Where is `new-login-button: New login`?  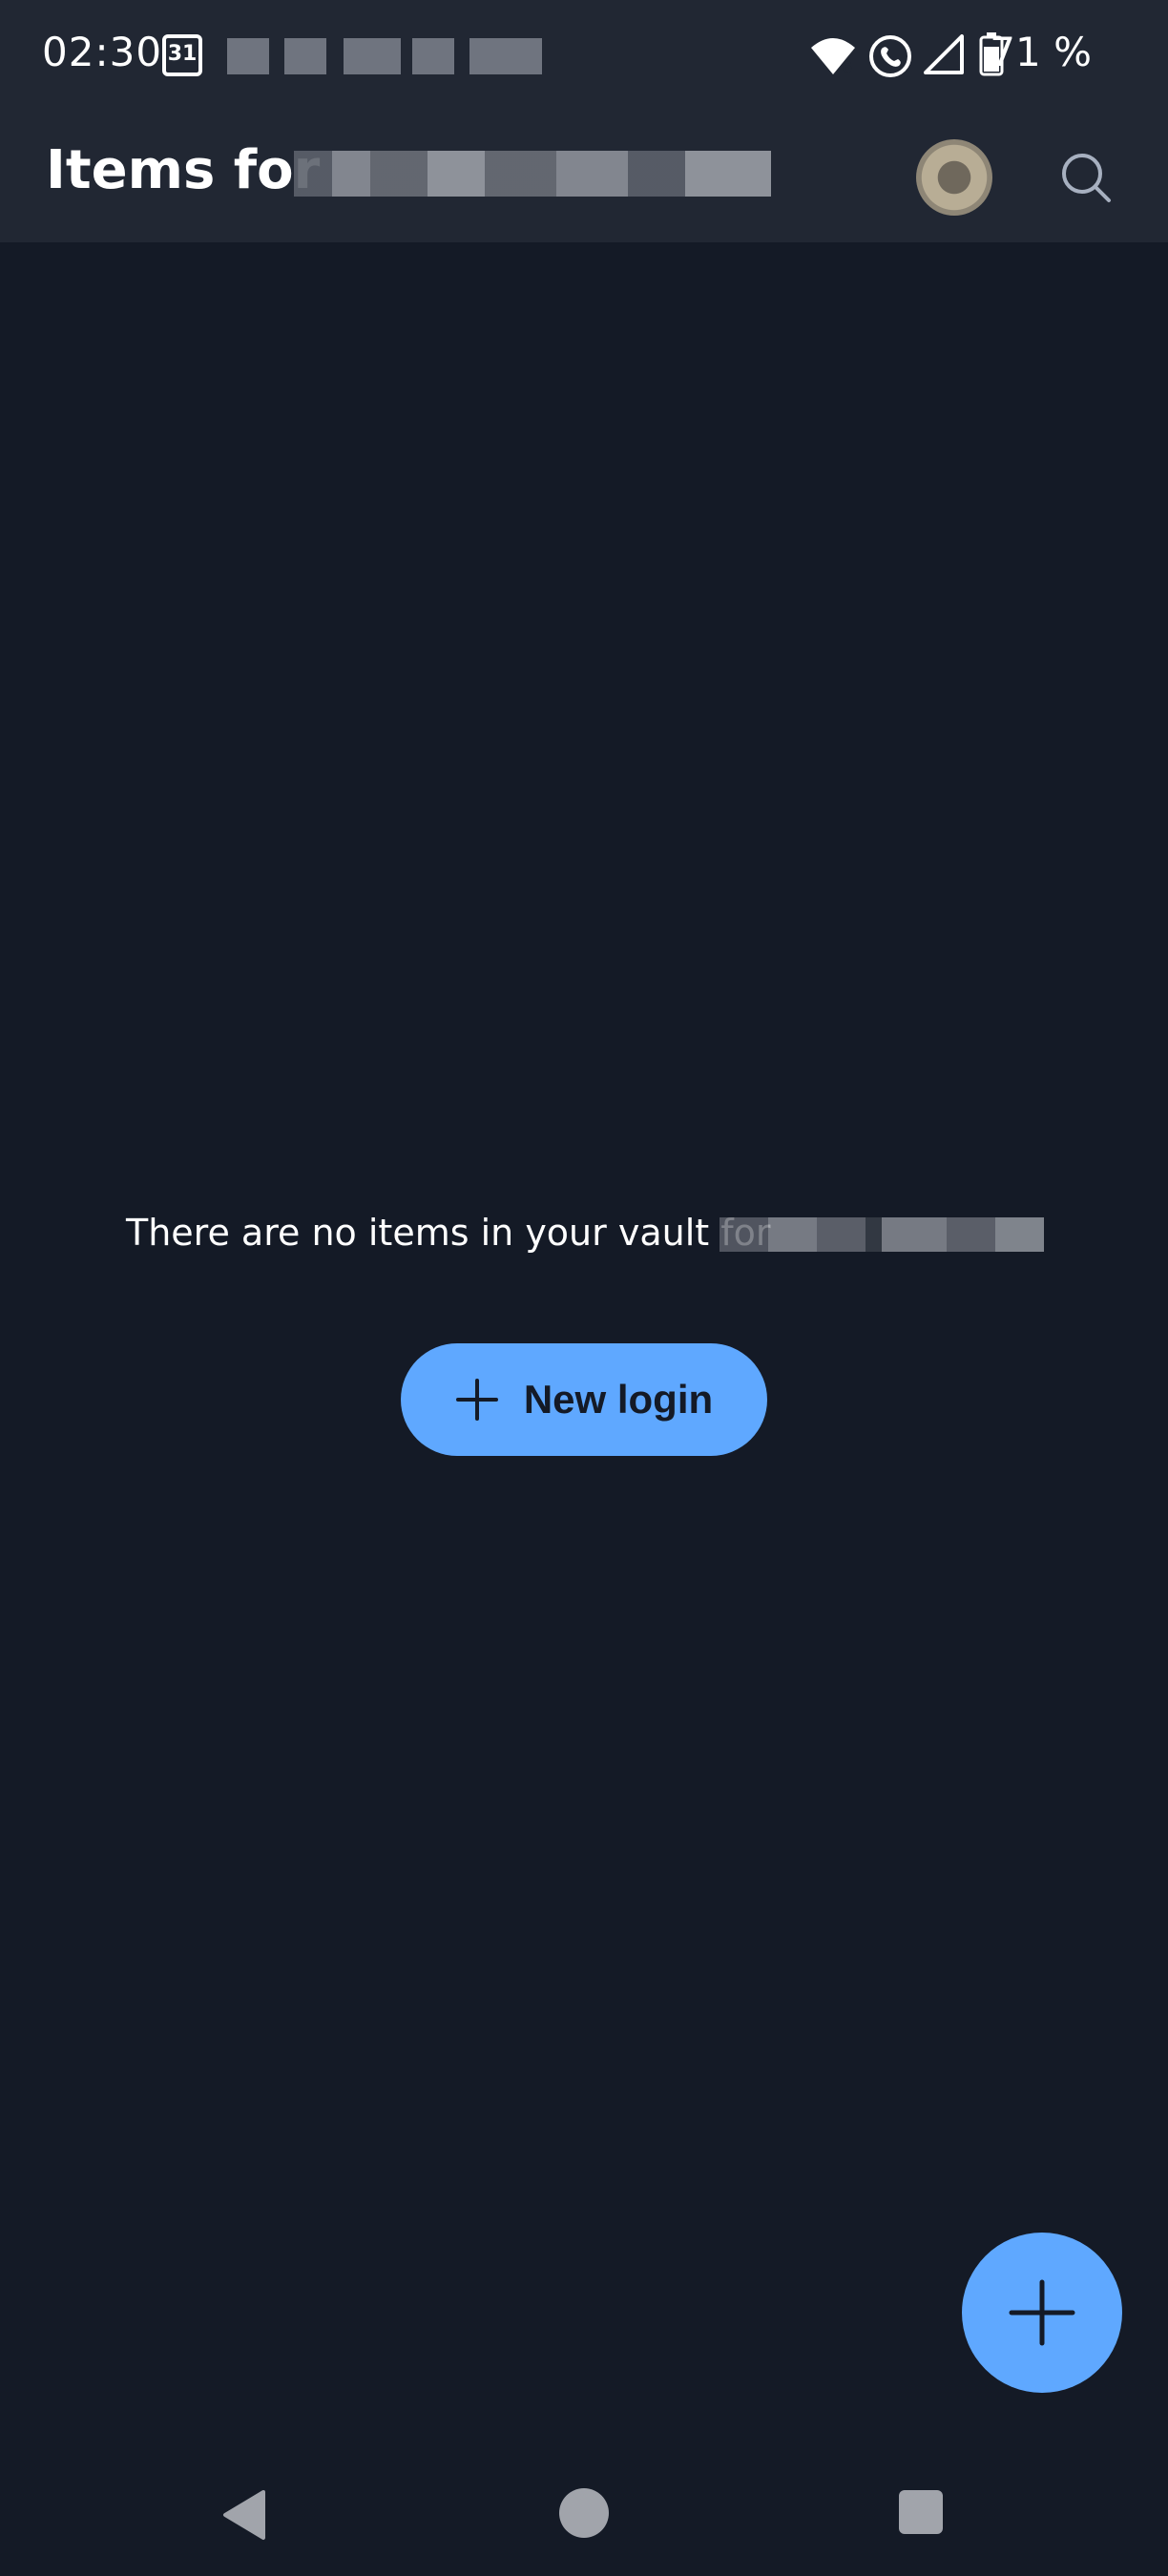
new-login-button: New login is located at coordinates (584, 1399).